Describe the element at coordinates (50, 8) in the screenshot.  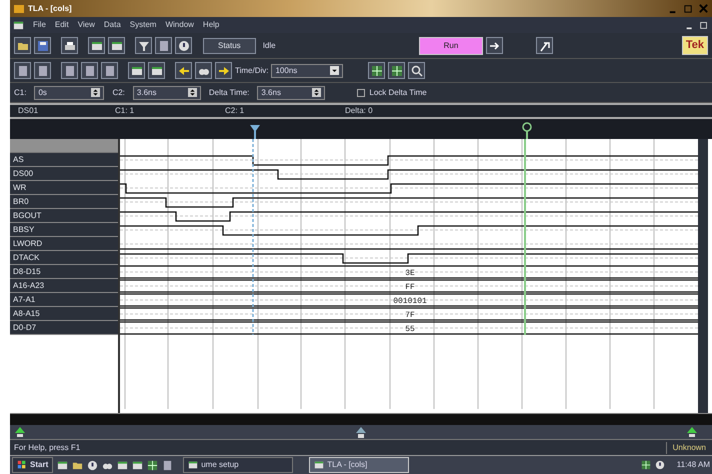
I see `window-title: TLA - [cols]` at that location.